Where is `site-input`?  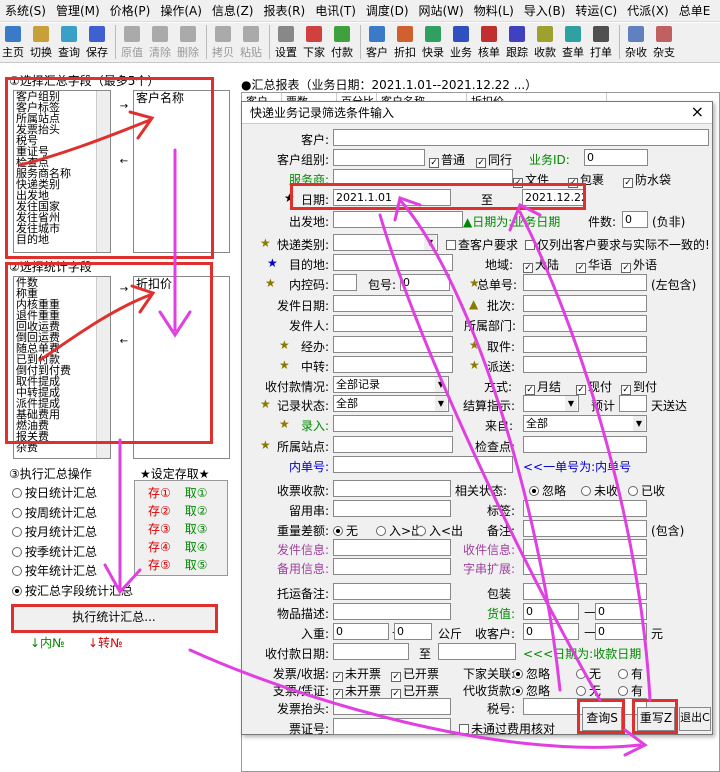
site-input is located at coordinates (393, 444).